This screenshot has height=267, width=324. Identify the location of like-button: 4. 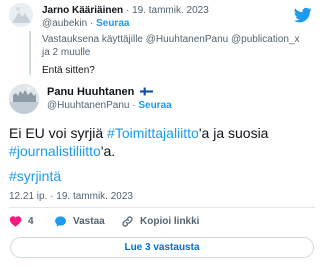
(21, 221).